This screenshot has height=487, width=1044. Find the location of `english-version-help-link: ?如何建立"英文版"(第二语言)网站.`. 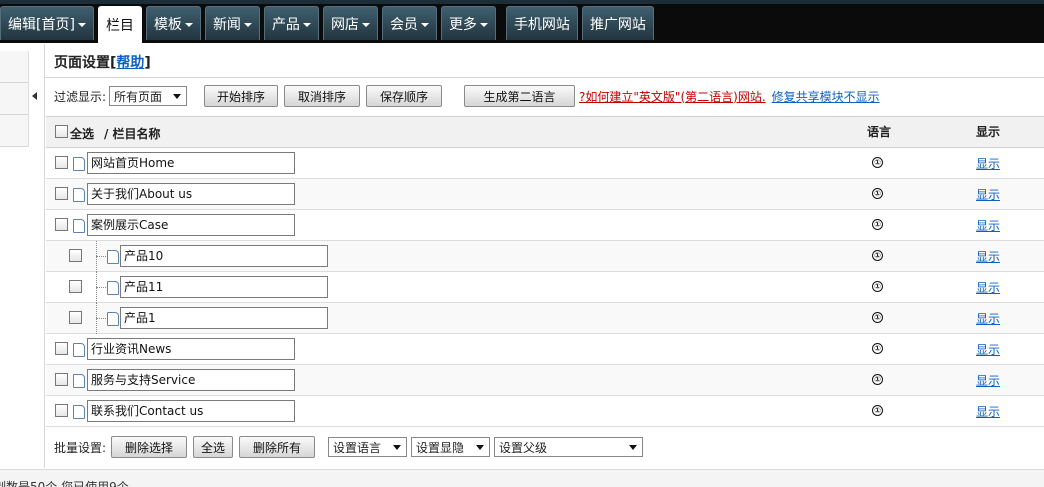

english-version-help-link: ?如何建立"英文版"(第二语言)网站. is located at coordinates (672, 96).